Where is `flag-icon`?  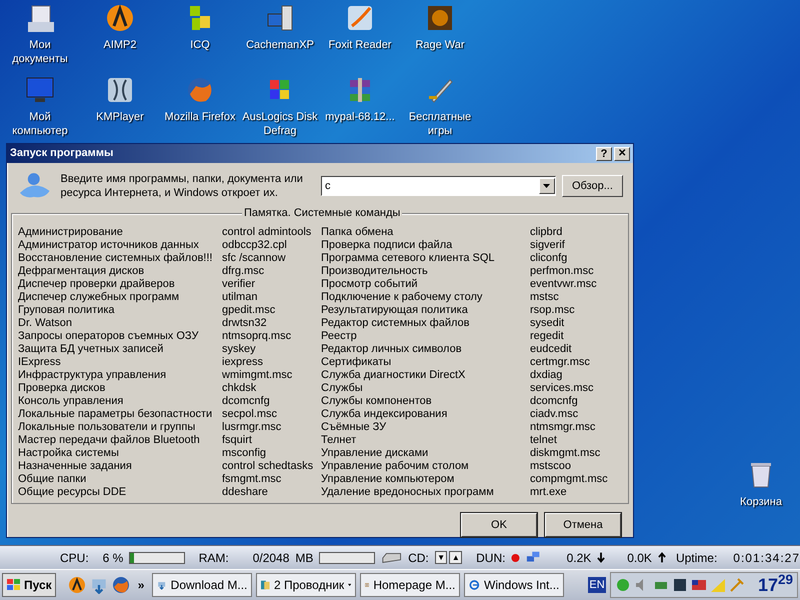
flag-icon is located at coordinates (698, 585).